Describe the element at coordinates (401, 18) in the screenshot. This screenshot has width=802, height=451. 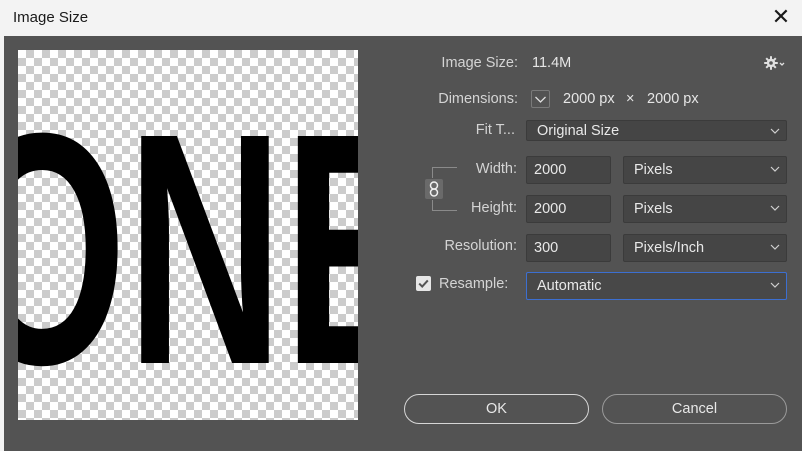
I see `title-bar: Image Size ✕` at that location.